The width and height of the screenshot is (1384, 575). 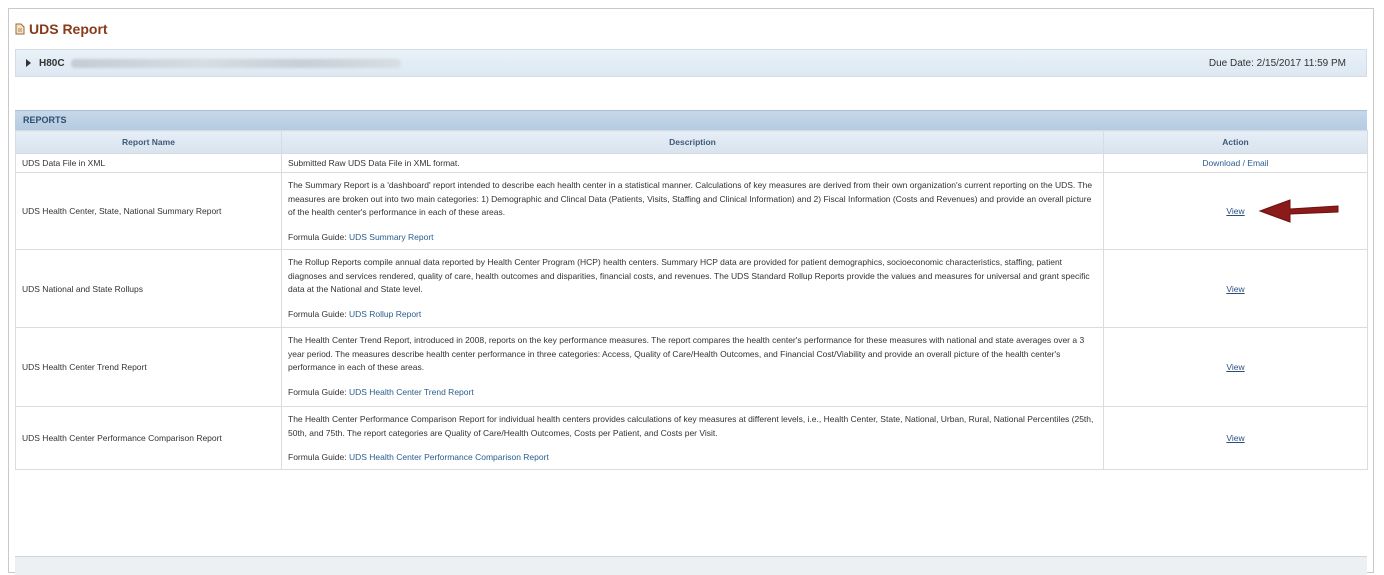 I want to click on report-name: UDS Data File in XML, so click(x=148, y=163).